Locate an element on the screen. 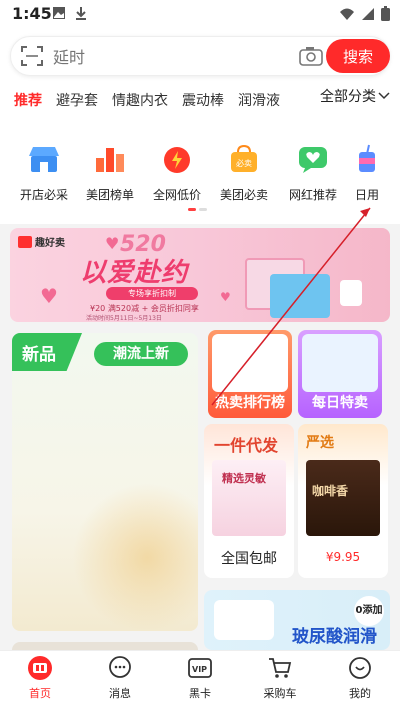 The width and height of the screenshot is (400, 711). carousel-dot-active is located at coordinates (192, 209).